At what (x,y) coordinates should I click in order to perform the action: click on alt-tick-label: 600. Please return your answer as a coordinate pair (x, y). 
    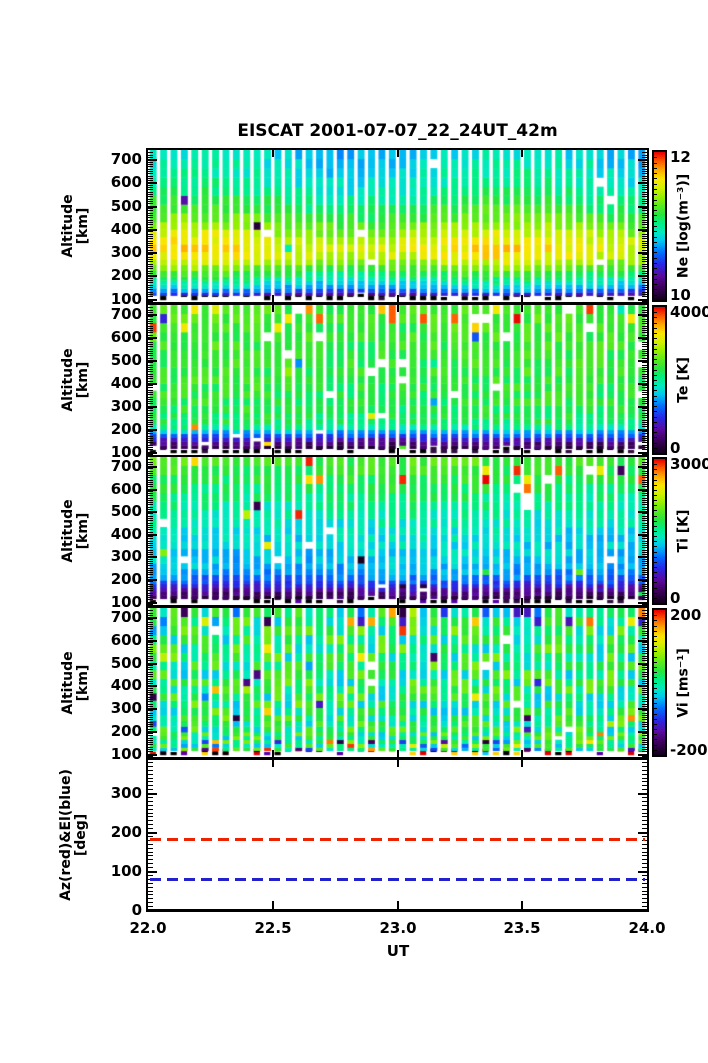
    Looking at the image, I should click on (126, 337).